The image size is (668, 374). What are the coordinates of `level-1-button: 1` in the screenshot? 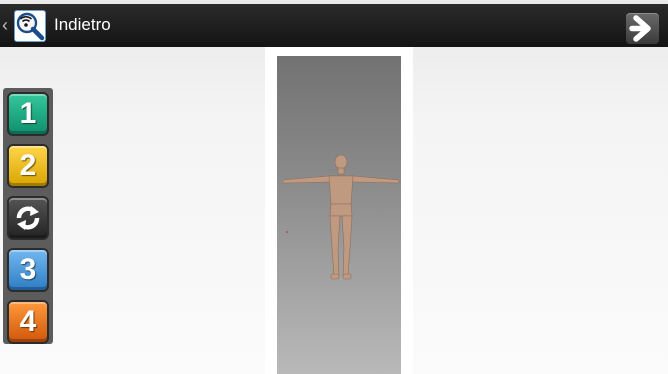 It's located at (28, 114).